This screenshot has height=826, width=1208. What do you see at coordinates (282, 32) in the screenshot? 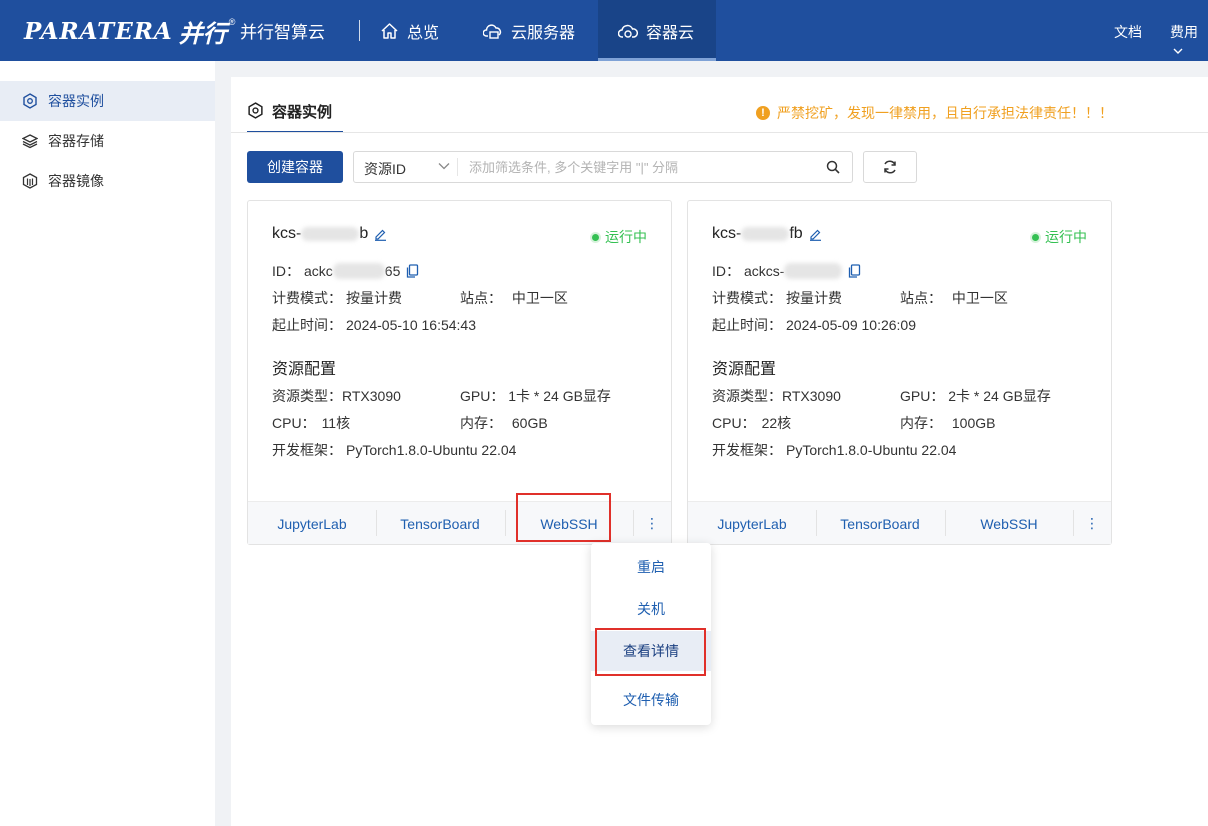
I see `brand-name: 并行智算云` at bounding box center [282, 32].